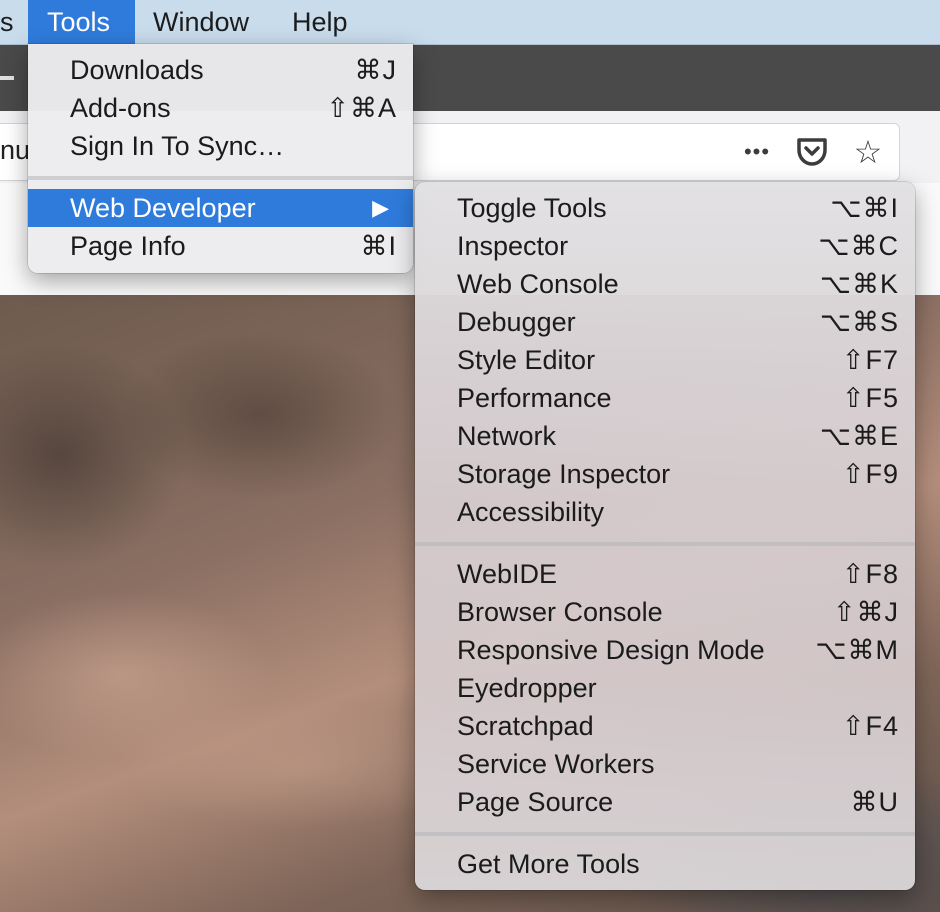 This screenshot has width=940, height=912. Describe the element at coordinates (380, 207) in the screenshot. I see `submenu-arrow-icon: ▶` at that location.